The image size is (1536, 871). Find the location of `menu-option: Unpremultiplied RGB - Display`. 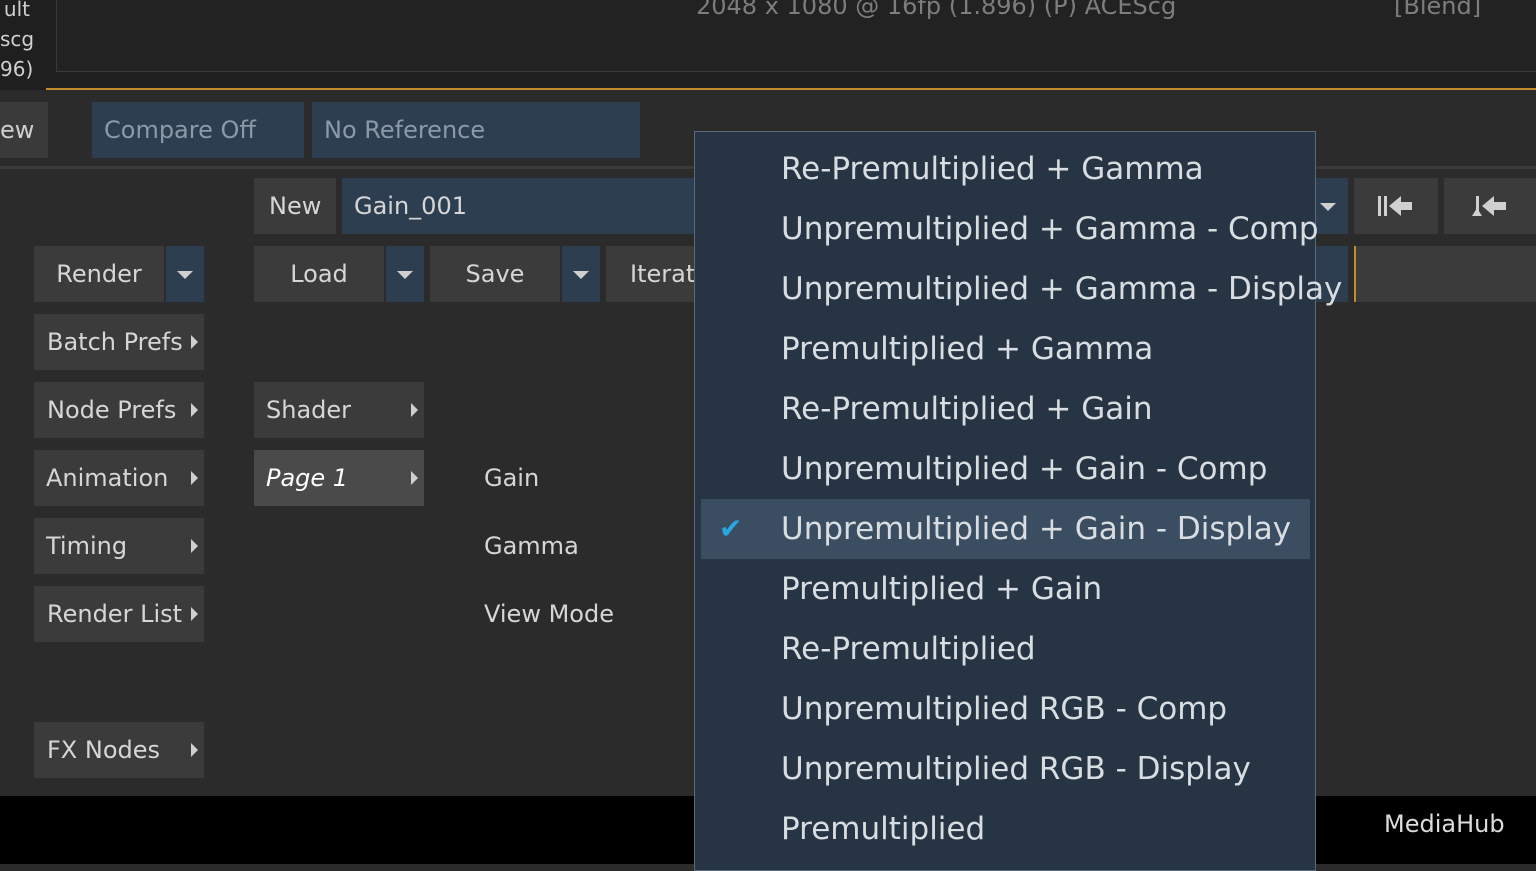

menu-option: Unpremultiplied RGB - Display is located at coordinates (1005, 769).